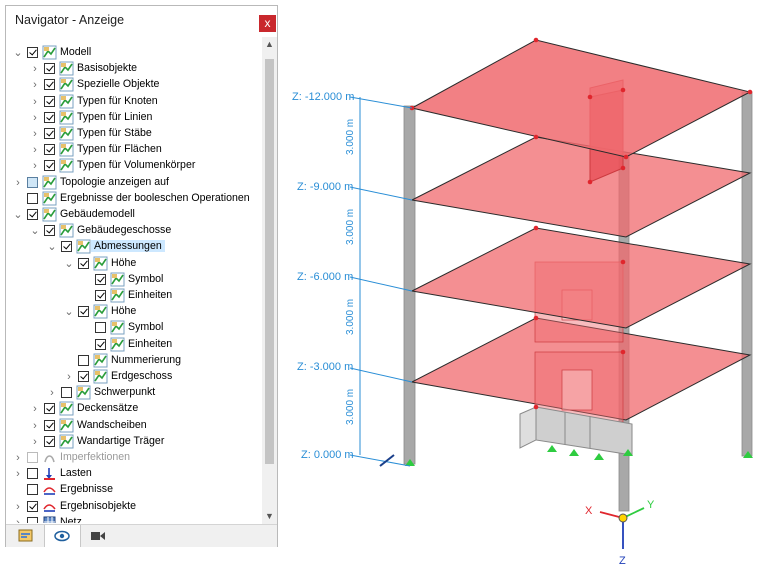  What do you see at coordinates (133, 102) in the screenshot?
I see `tree-row: › Typen für Knoten` at bounding box center [133, 102].